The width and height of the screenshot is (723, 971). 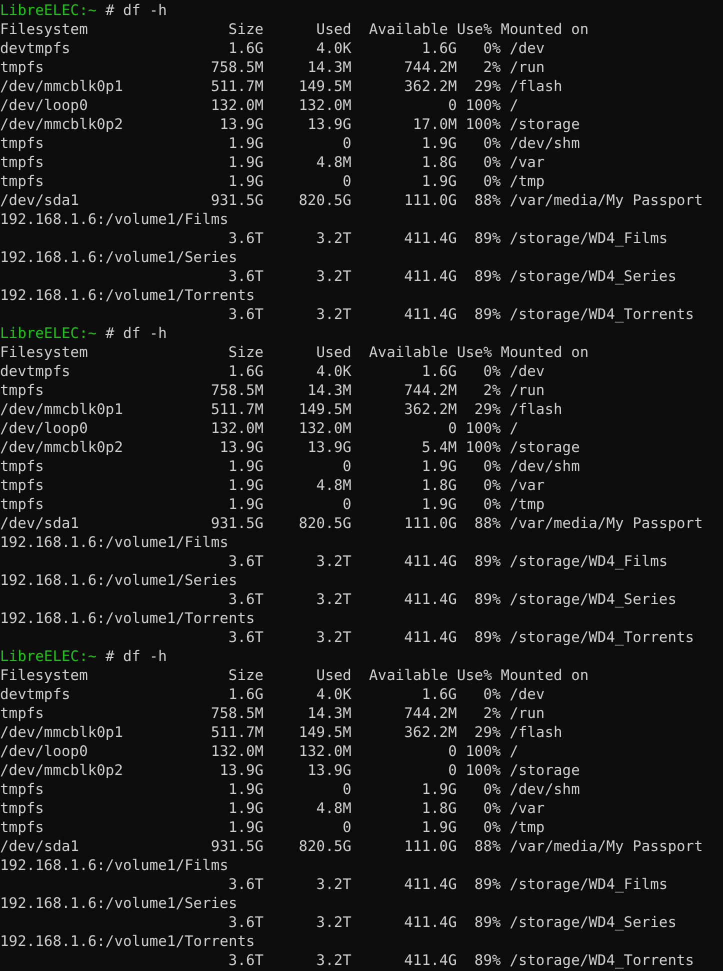 What do you see at coordinates (44, 751) in the screenshot?
I see `filesystem-name: /dev/loop0` at bounding box center [44, 751].